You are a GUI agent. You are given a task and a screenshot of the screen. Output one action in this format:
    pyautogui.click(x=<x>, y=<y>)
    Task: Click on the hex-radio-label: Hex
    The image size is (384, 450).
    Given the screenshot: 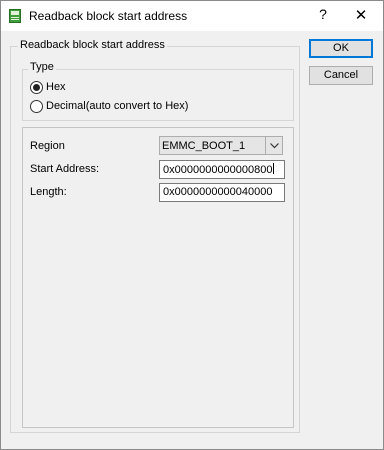 What is the action you would take?
    pyautogui.click(x=56, y=87)
    